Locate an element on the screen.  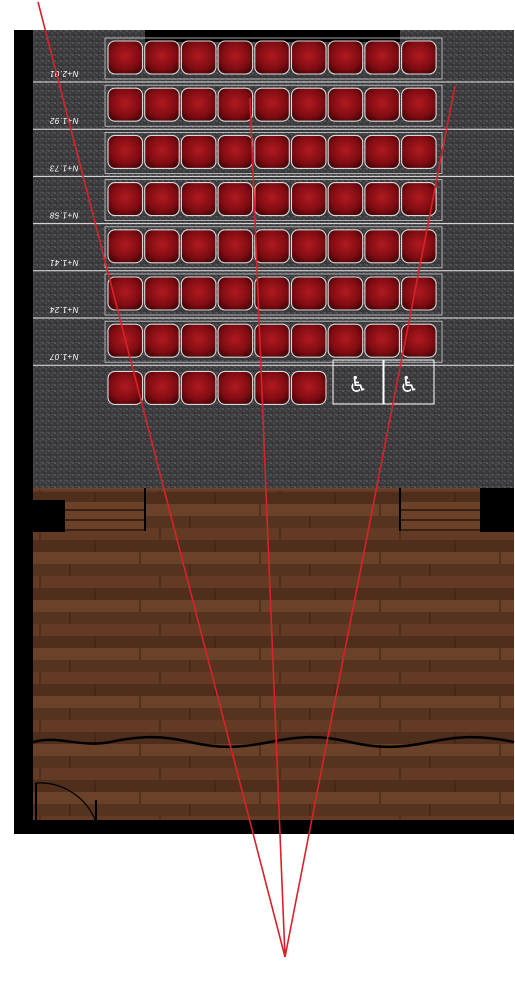
row-elevation-label: N+1.07 is located at coordinates (63, 356).